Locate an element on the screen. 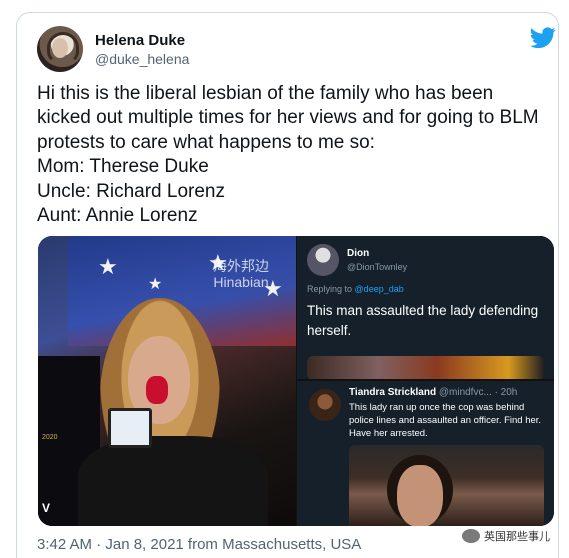 Image resolution: width=569 pixels, height=558 pixels. quote-header: Tiandra Strickland @mindfvc... · 20h is located at coordinates (433, 392).